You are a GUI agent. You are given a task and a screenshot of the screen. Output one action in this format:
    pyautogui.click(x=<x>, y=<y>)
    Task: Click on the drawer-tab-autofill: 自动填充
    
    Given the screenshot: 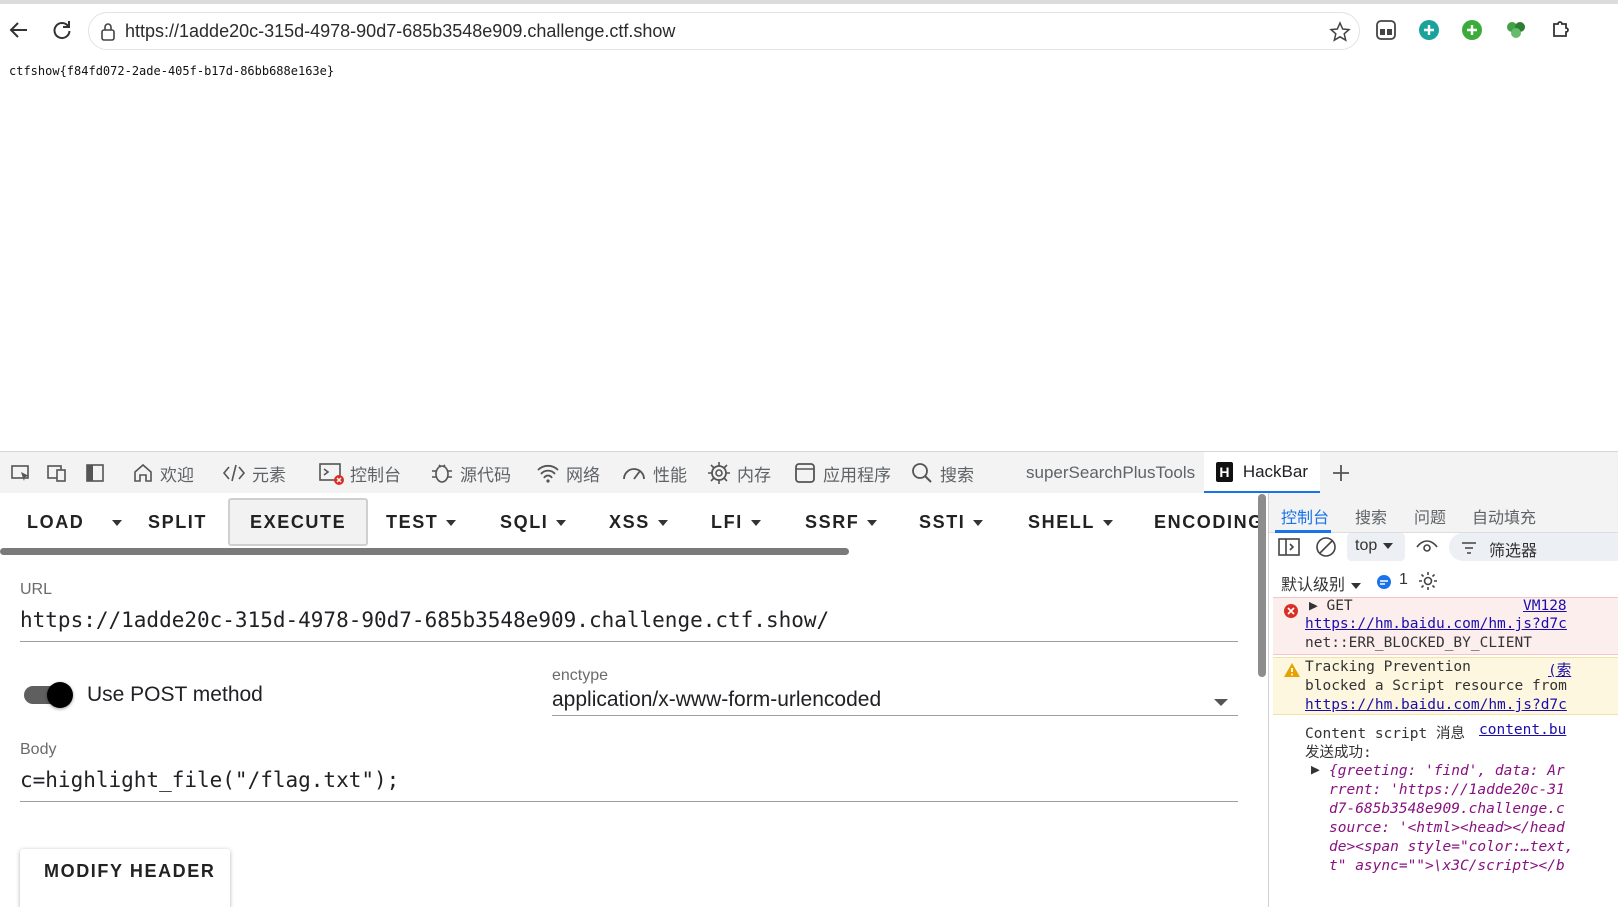 What is the action you would take?
    pyautogui.click(x=1504, y=516)
    